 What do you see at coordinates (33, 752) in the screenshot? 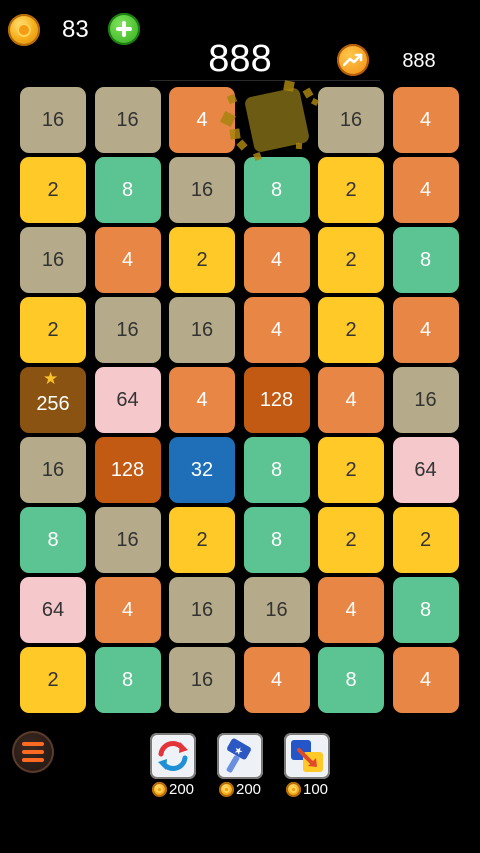
I see `menu-button` at bounding box center [33, 752].